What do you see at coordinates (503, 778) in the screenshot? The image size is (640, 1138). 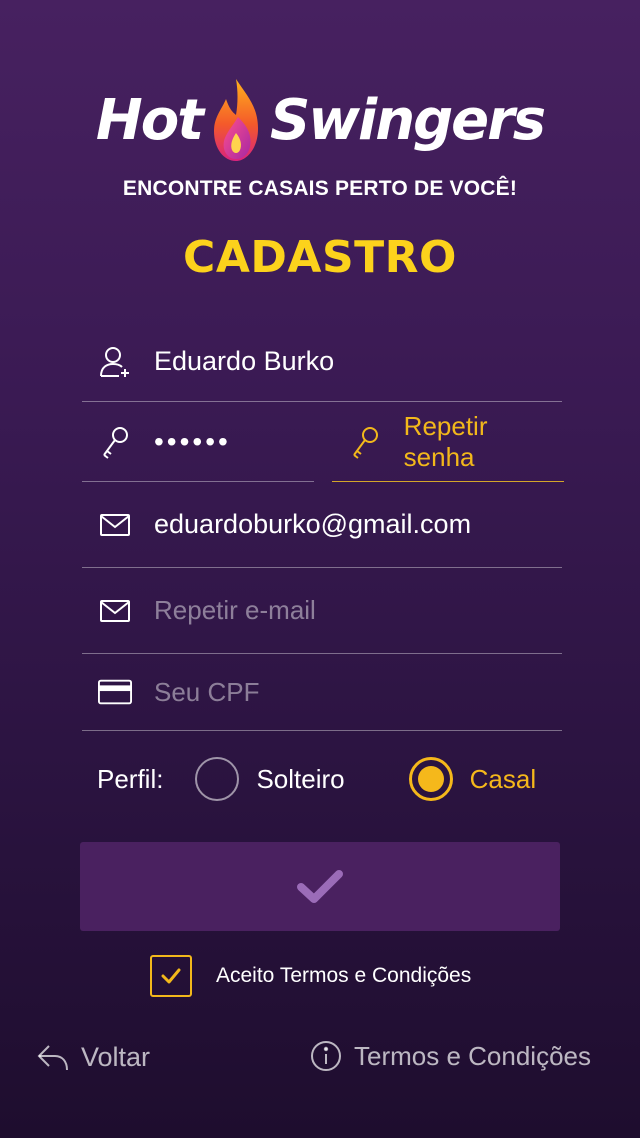 I see `option-label-casal: Casal` at bounding box center [503, 778].